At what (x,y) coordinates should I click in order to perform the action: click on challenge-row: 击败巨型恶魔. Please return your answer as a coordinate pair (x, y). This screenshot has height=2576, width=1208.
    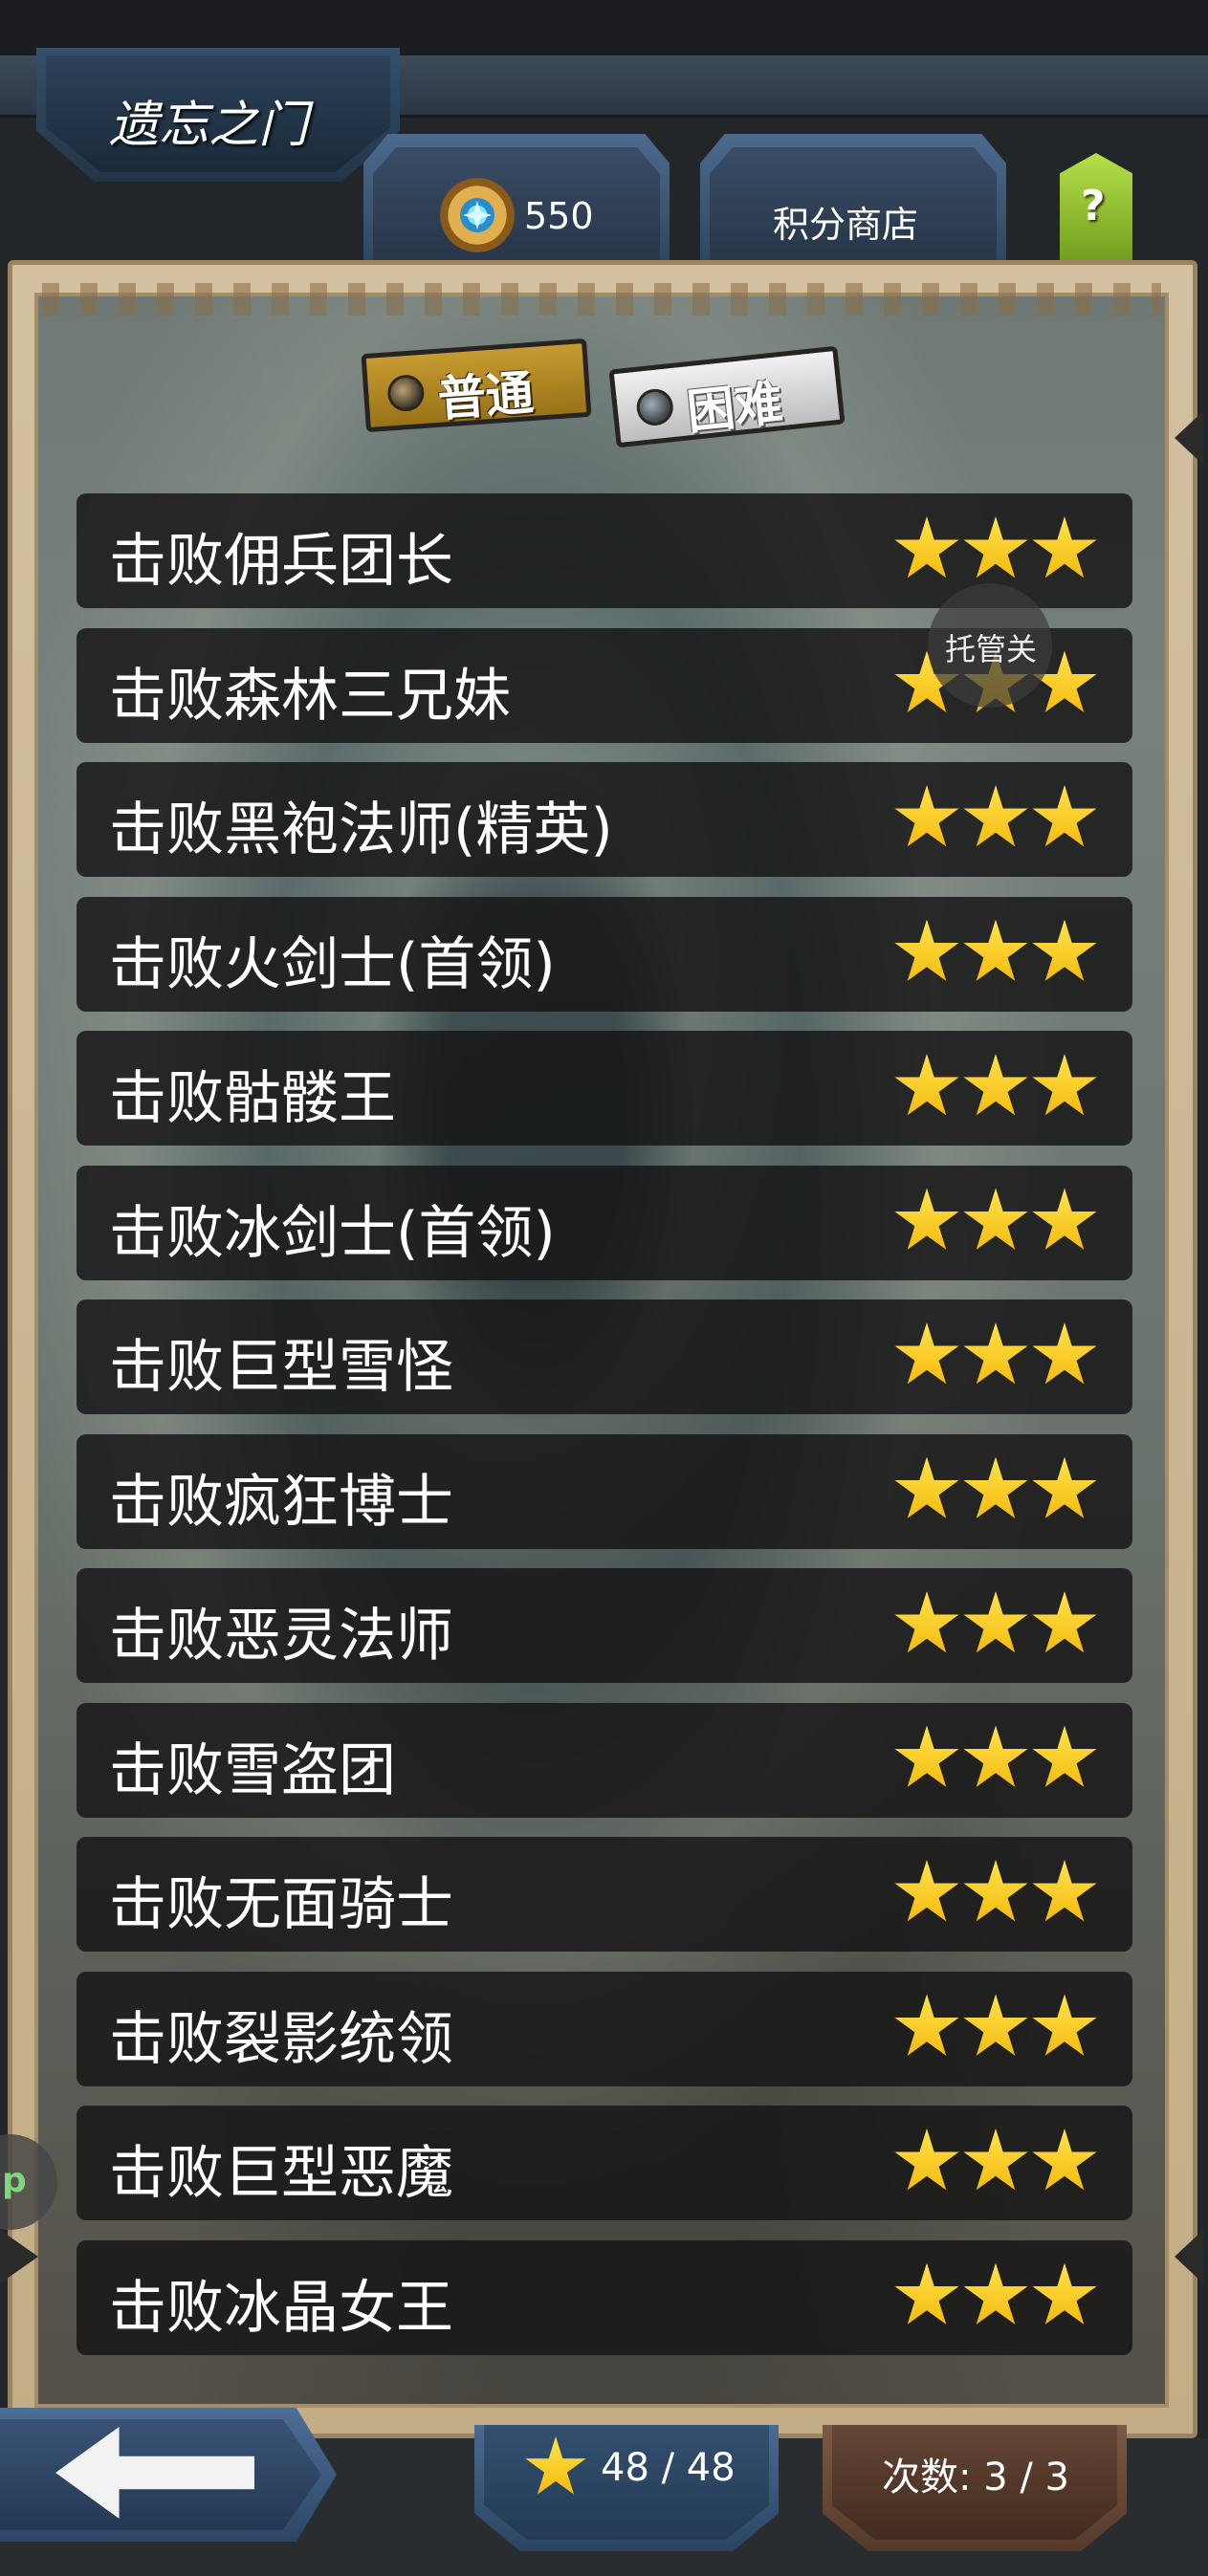
    Looking at the image, I should click on (605, 2163).